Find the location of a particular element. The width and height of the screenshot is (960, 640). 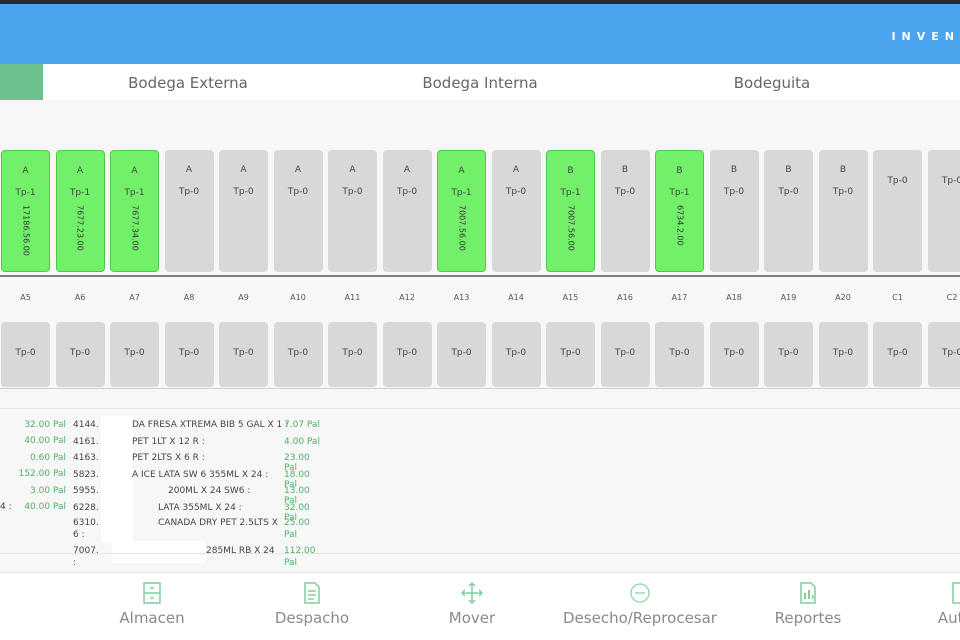

app-header: INVEN is located at coordinates (480, 34).